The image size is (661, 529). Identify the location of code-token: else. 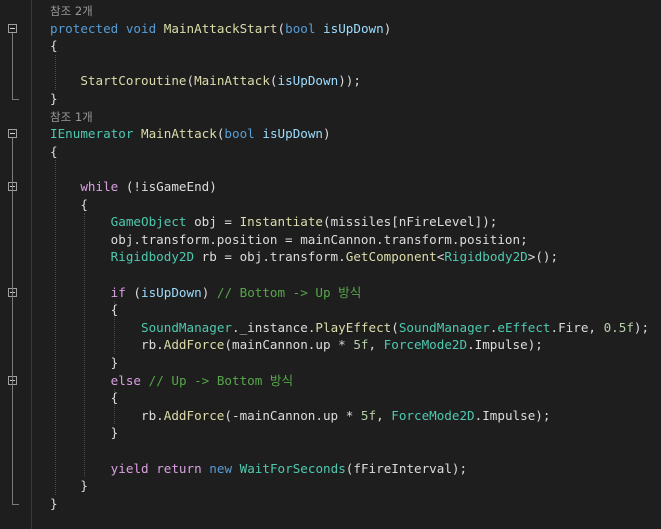
(126, 380).